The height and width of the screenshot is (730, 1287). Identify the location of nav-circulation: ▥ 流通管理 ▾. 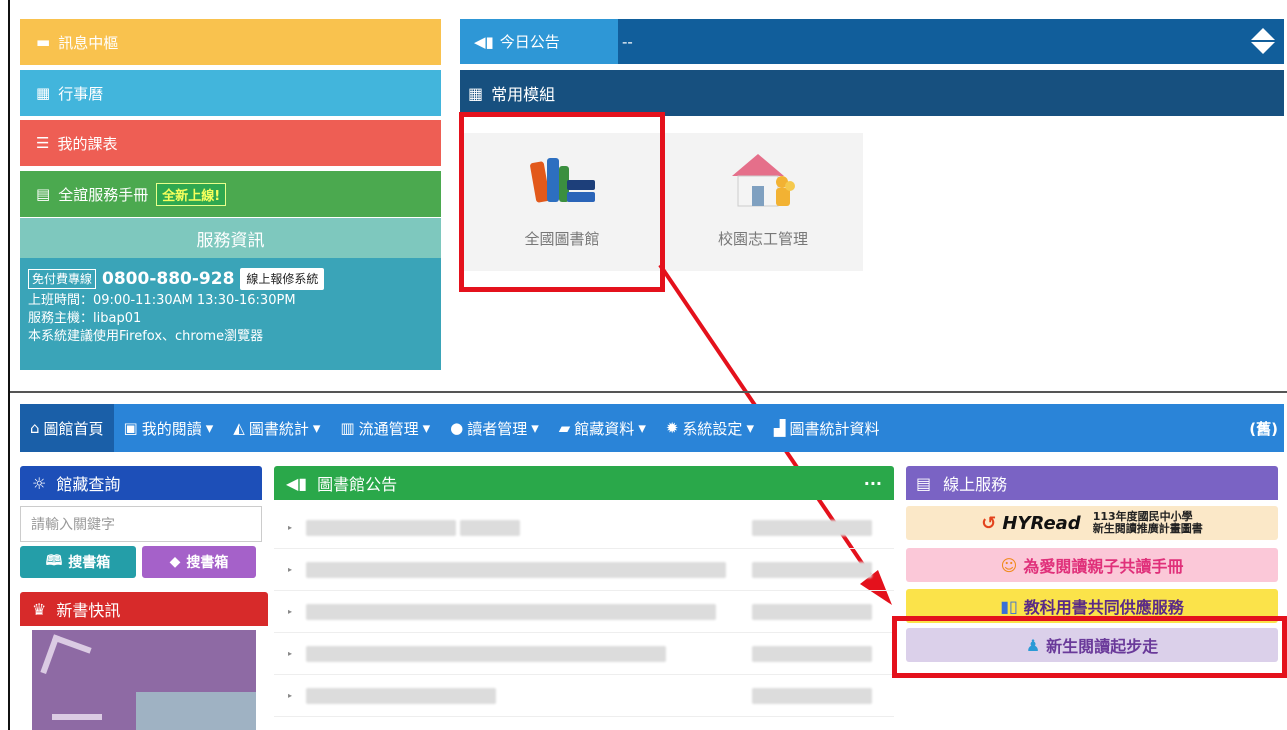
(385, 428).